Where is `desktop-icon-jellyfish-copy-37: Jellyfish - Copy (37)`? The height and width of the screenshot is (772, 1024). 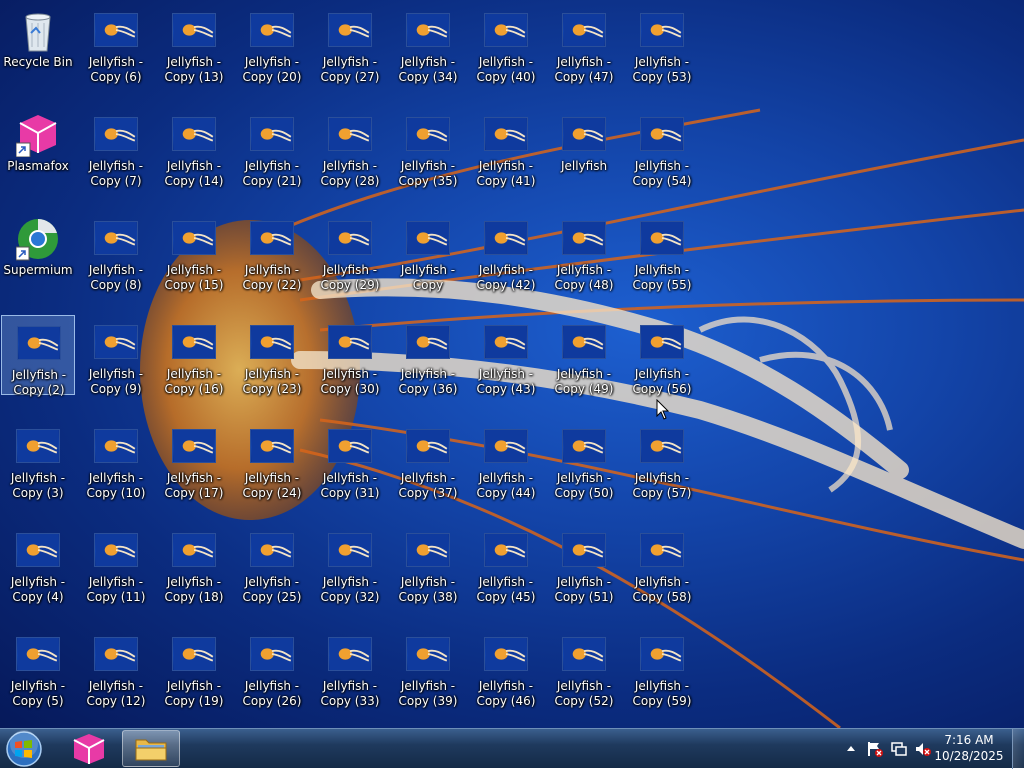 desktop-icon-jellyfish-copy-37: Jellyfish - Copy (37) is located at coordinates (428, 459).